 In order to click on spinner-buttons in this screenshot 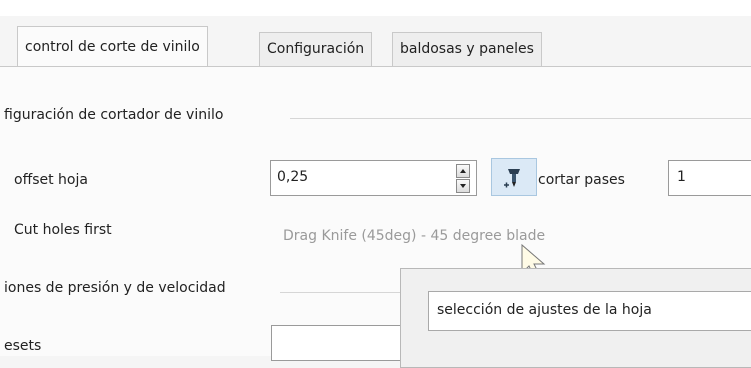, I will do `click(463, 179)`.